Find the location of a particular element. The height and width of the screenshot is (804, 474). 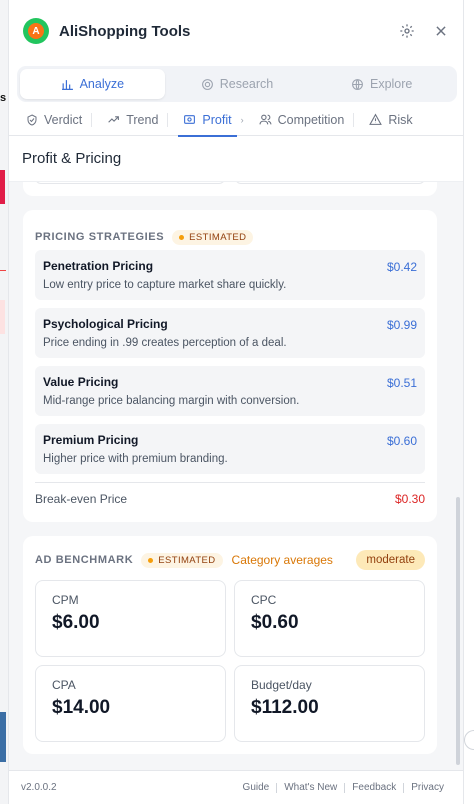

background-image is located at coordinates (3, 737).